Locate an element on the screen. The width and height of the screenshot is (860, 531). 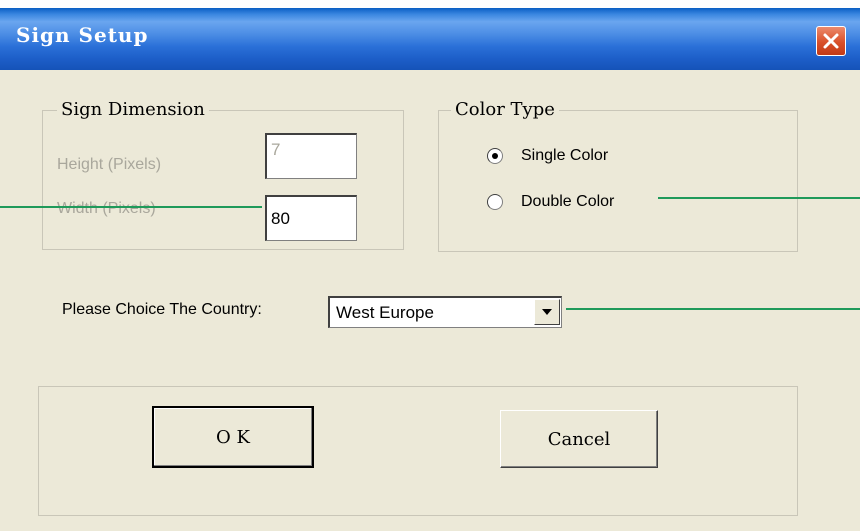
chevron-down-icon is located at coordinates (547, 312).